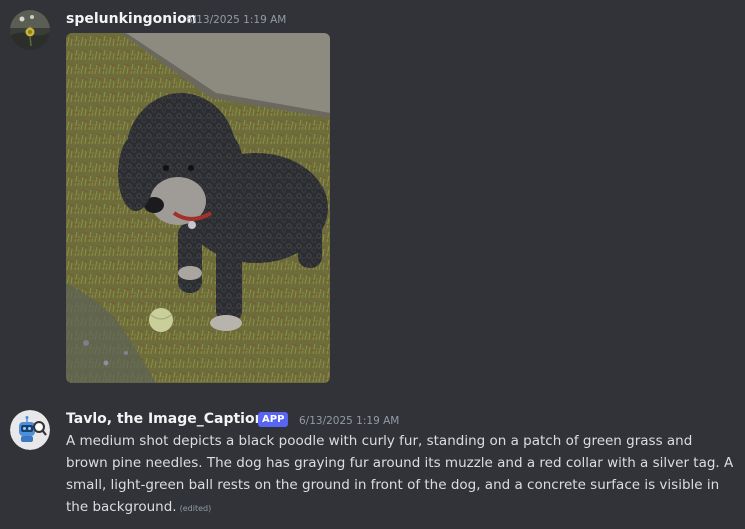 This screenshot has width=745, height=529. What do you see at coordinates (173, 419) in the screenshot?
I see `message-username: Tavlo, the Image_Captioner` at bounding box center [173, 419].